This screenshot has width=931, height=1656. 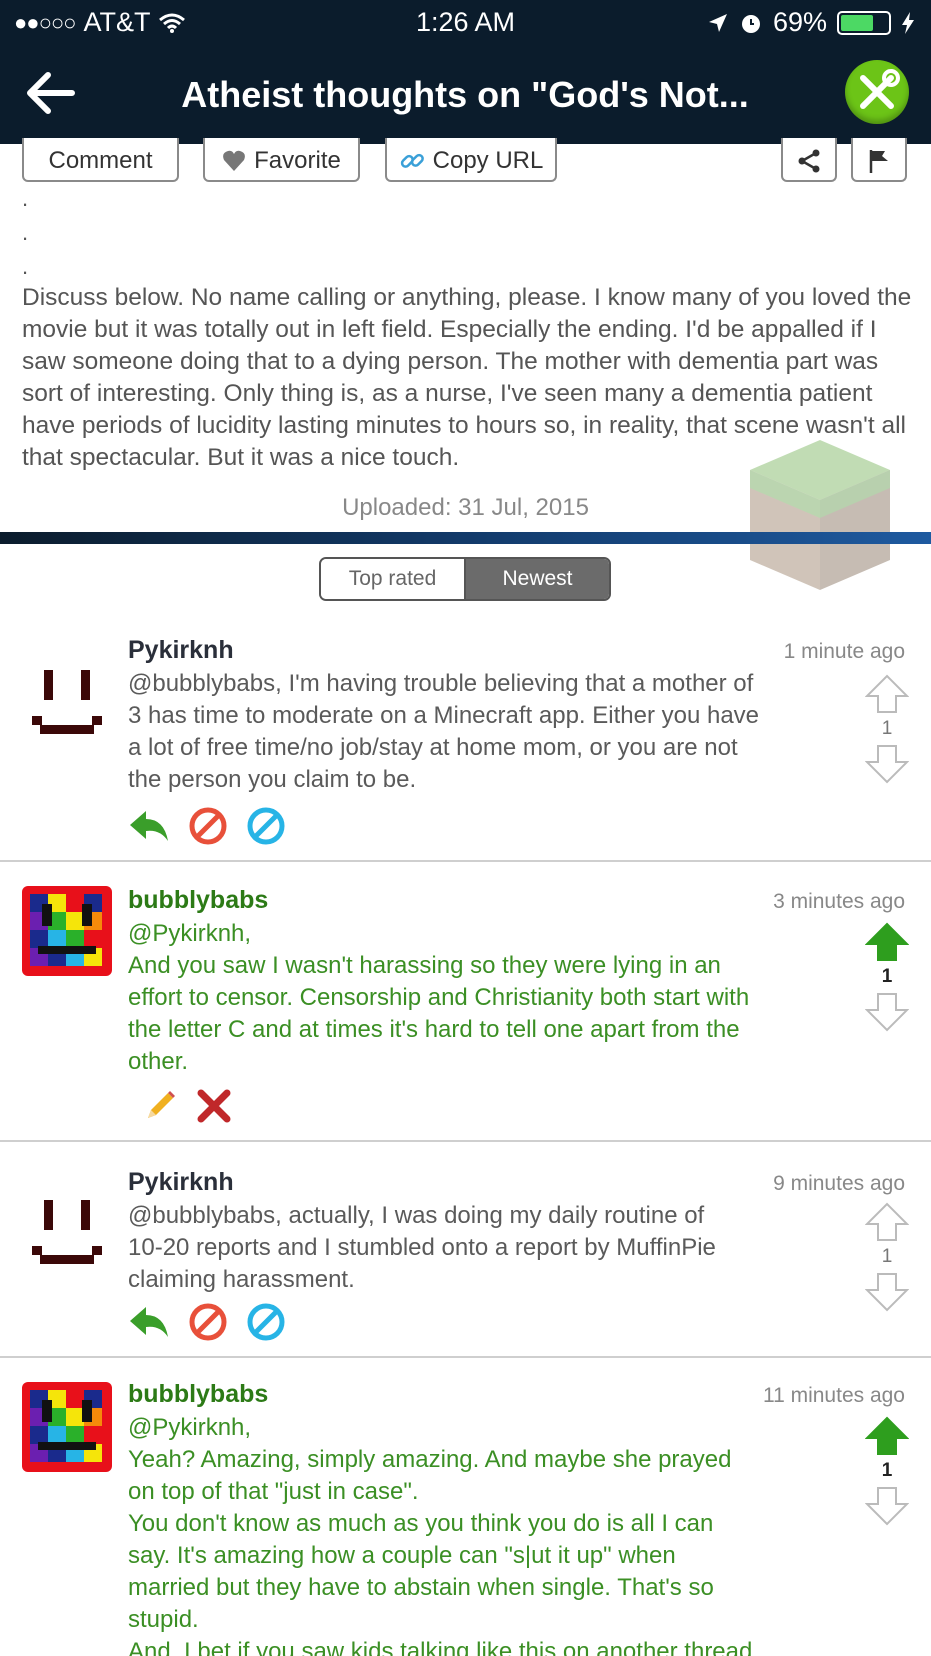 What do you see at coordinates (160, 1106) in the screenshot?
I see `edit-pencil-icon` at bounding box center [160, 1106].